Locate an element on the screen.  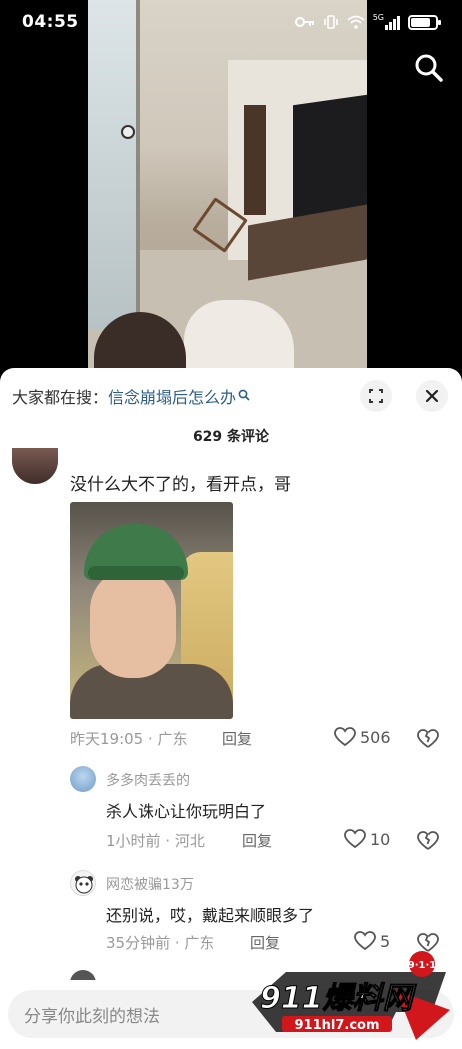
comment-photo is located at coordinates (151, 610).